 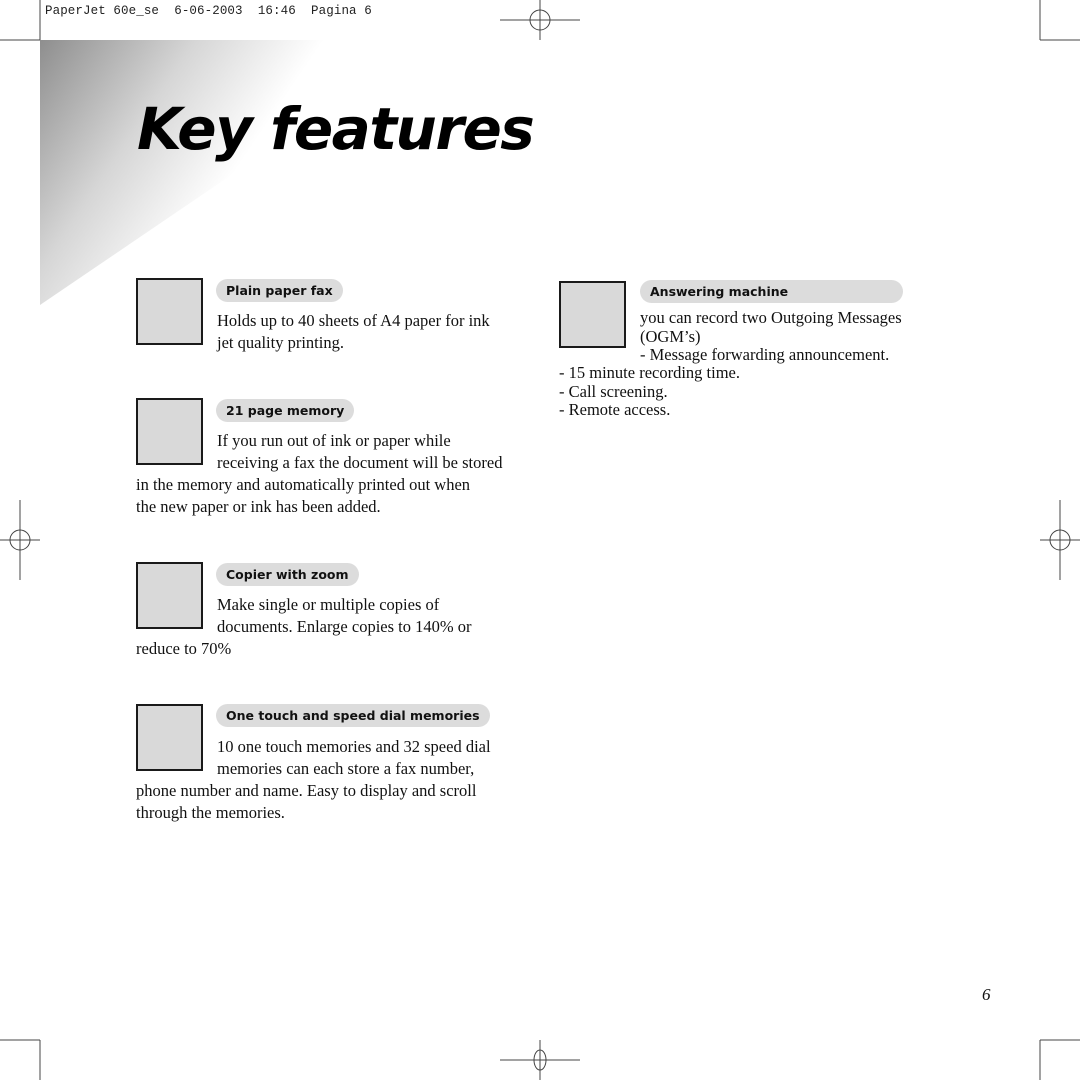 I want to click on memory-icon-placeholder, so click(x=169, y=431).